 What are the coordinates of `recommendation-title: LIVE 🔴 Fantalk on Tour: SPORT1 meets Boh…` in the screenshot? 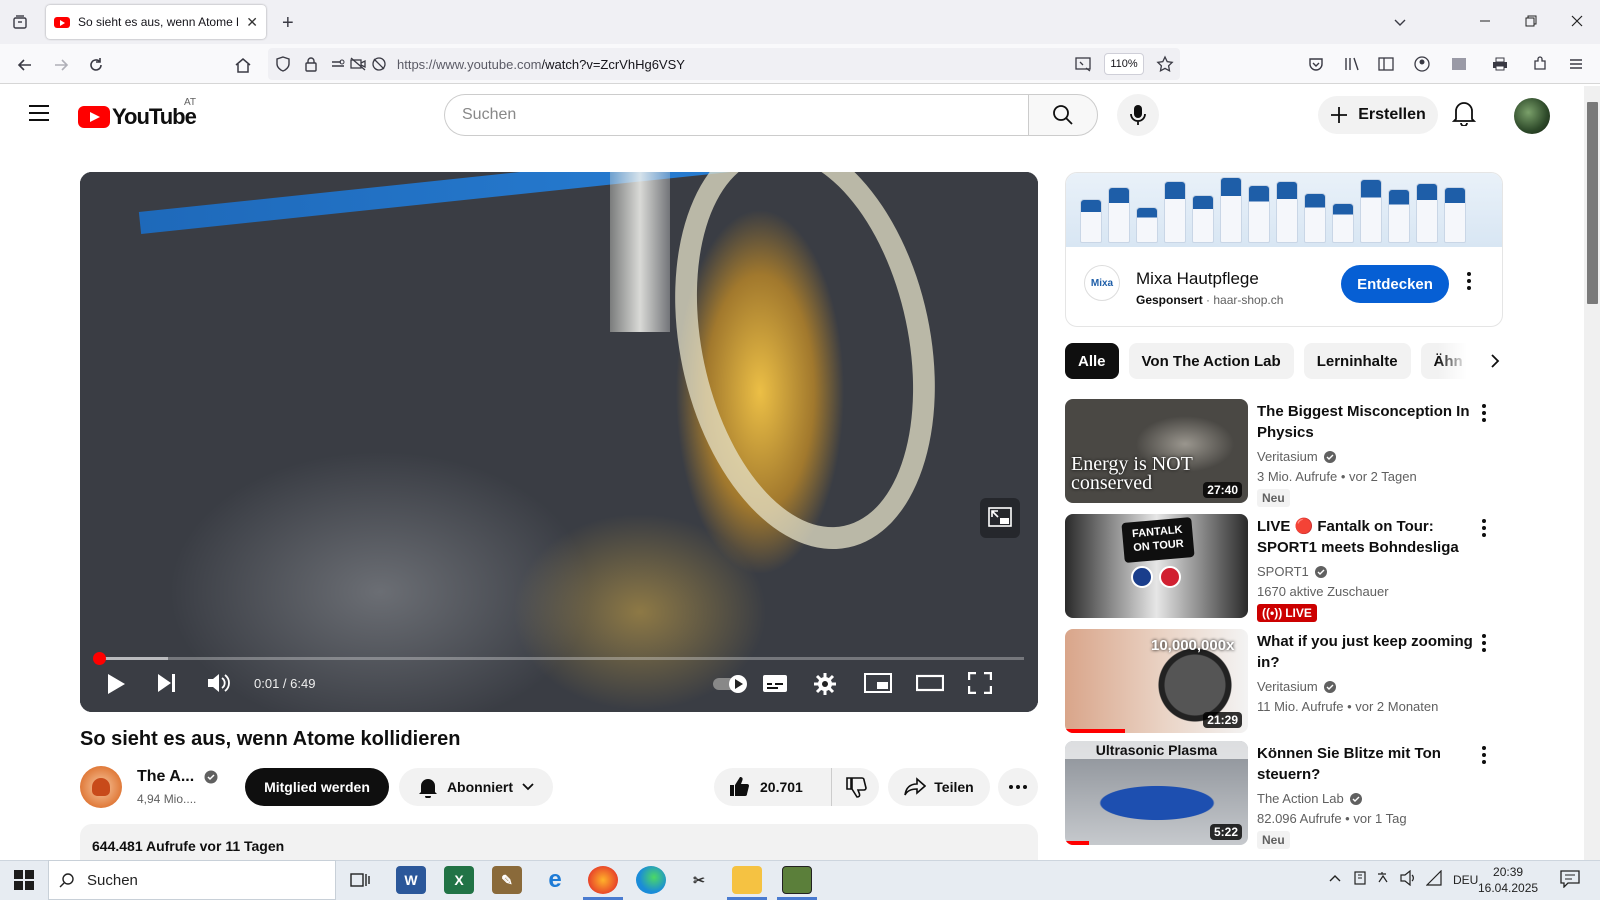 It's located at (1366, 537).